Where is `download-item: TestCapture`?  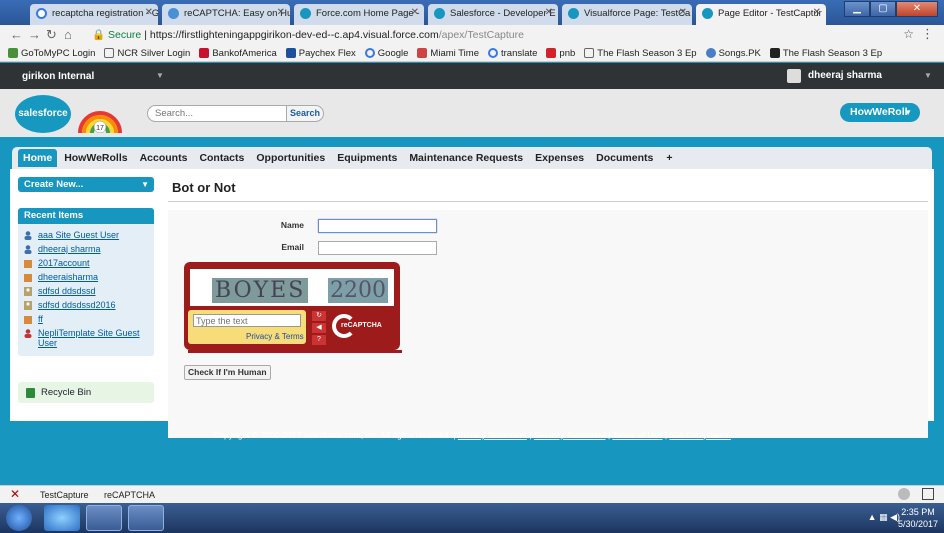 download-item: TestCapture is located at coordinates (64, 495).